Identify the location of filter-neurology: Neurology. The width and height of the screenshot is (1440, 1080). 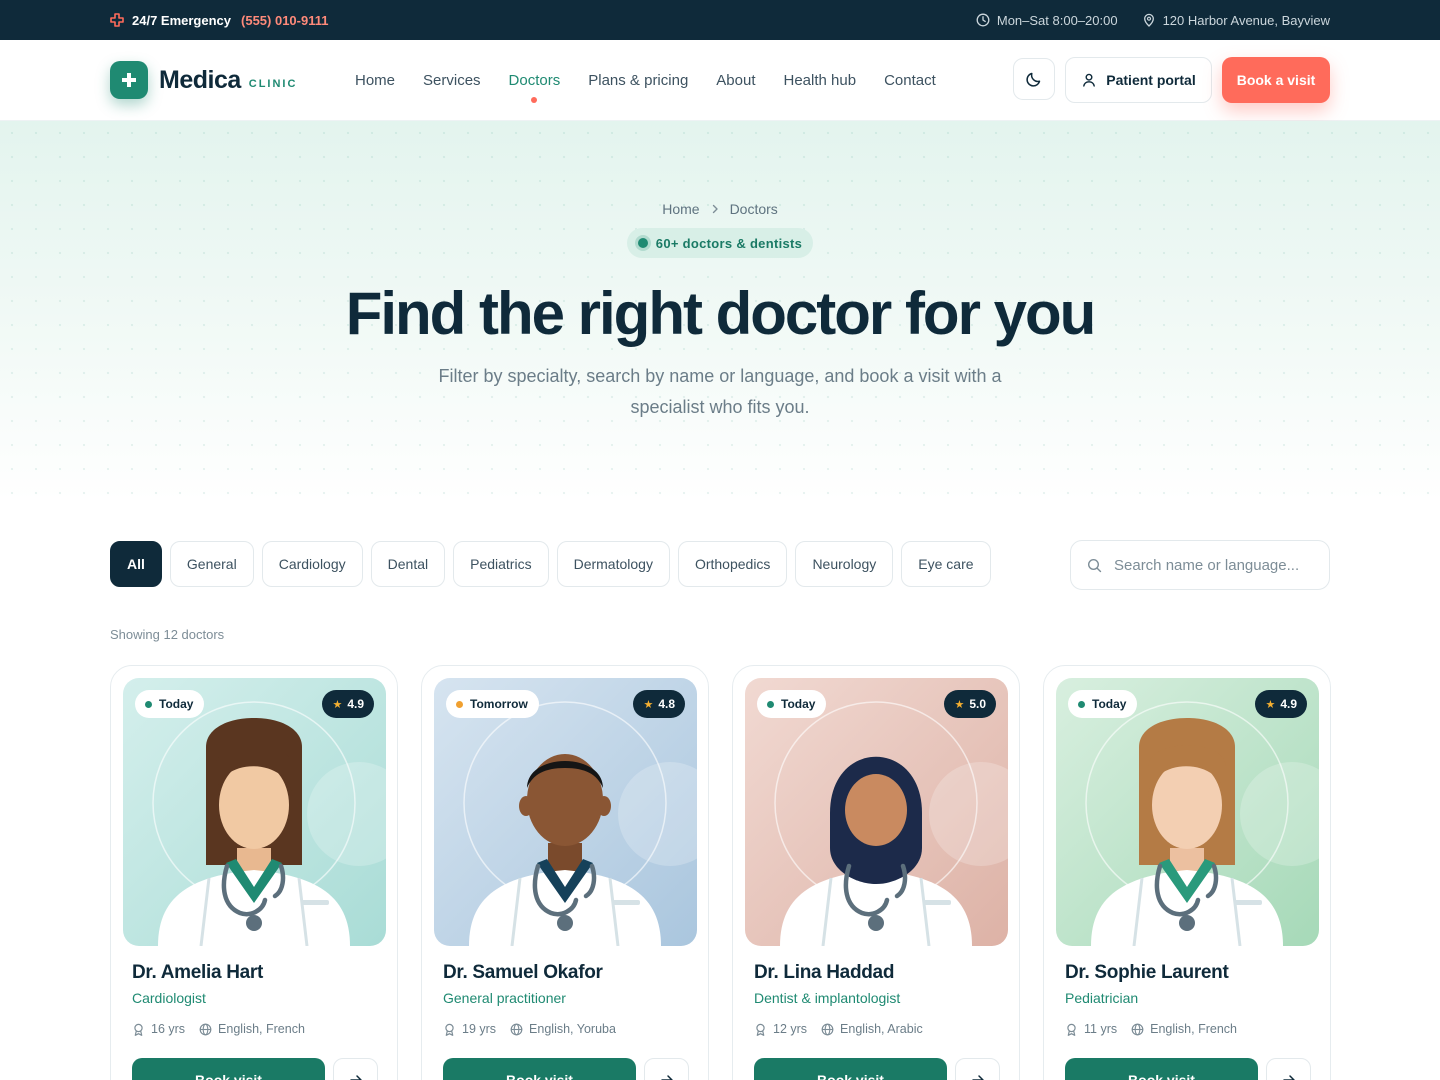
(844, 564).